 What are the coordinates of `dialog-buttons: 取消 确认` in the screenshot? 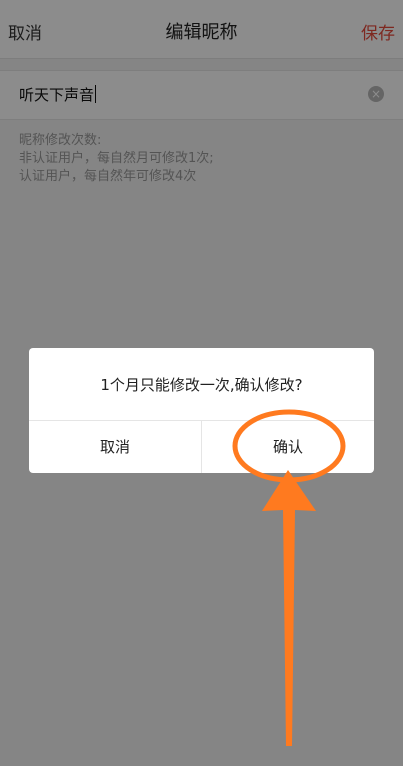 It's located at (201, 446).